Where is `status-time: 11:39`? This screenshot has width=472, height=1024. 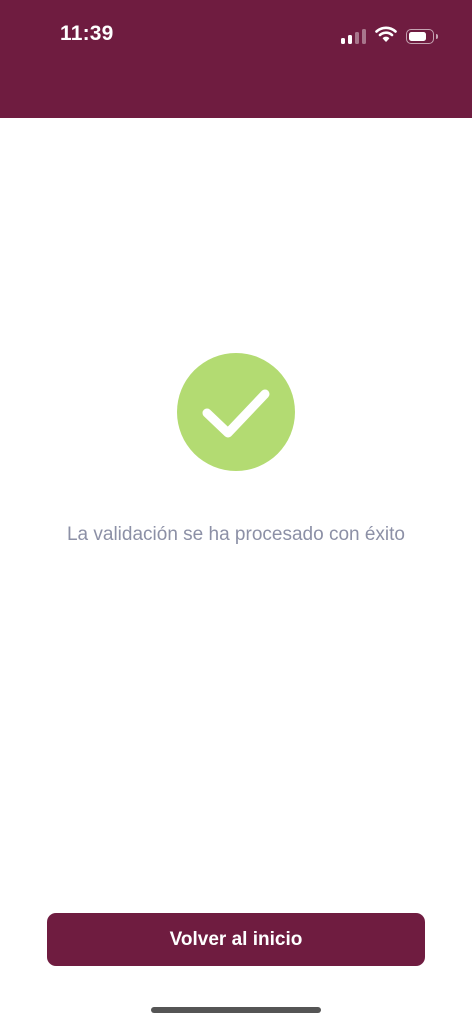
status-time: 11:39 is located at coordinates (87, 33).